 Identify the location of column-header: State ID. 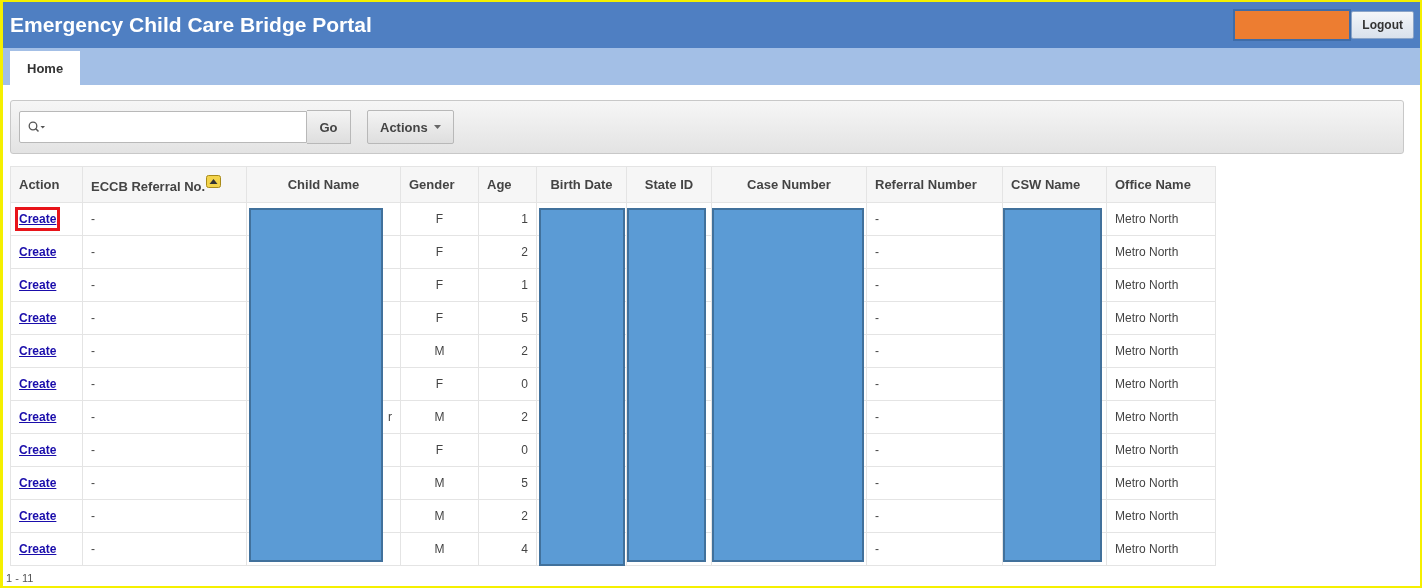
(669, 184).